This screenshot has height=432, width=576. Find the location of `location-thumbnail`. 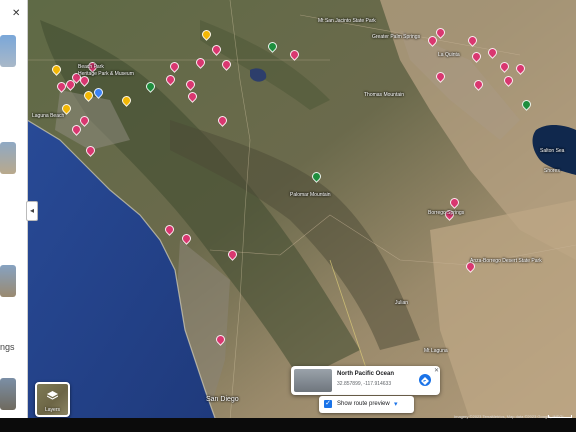

location-thumbnail is located at coordinates (313, 380).